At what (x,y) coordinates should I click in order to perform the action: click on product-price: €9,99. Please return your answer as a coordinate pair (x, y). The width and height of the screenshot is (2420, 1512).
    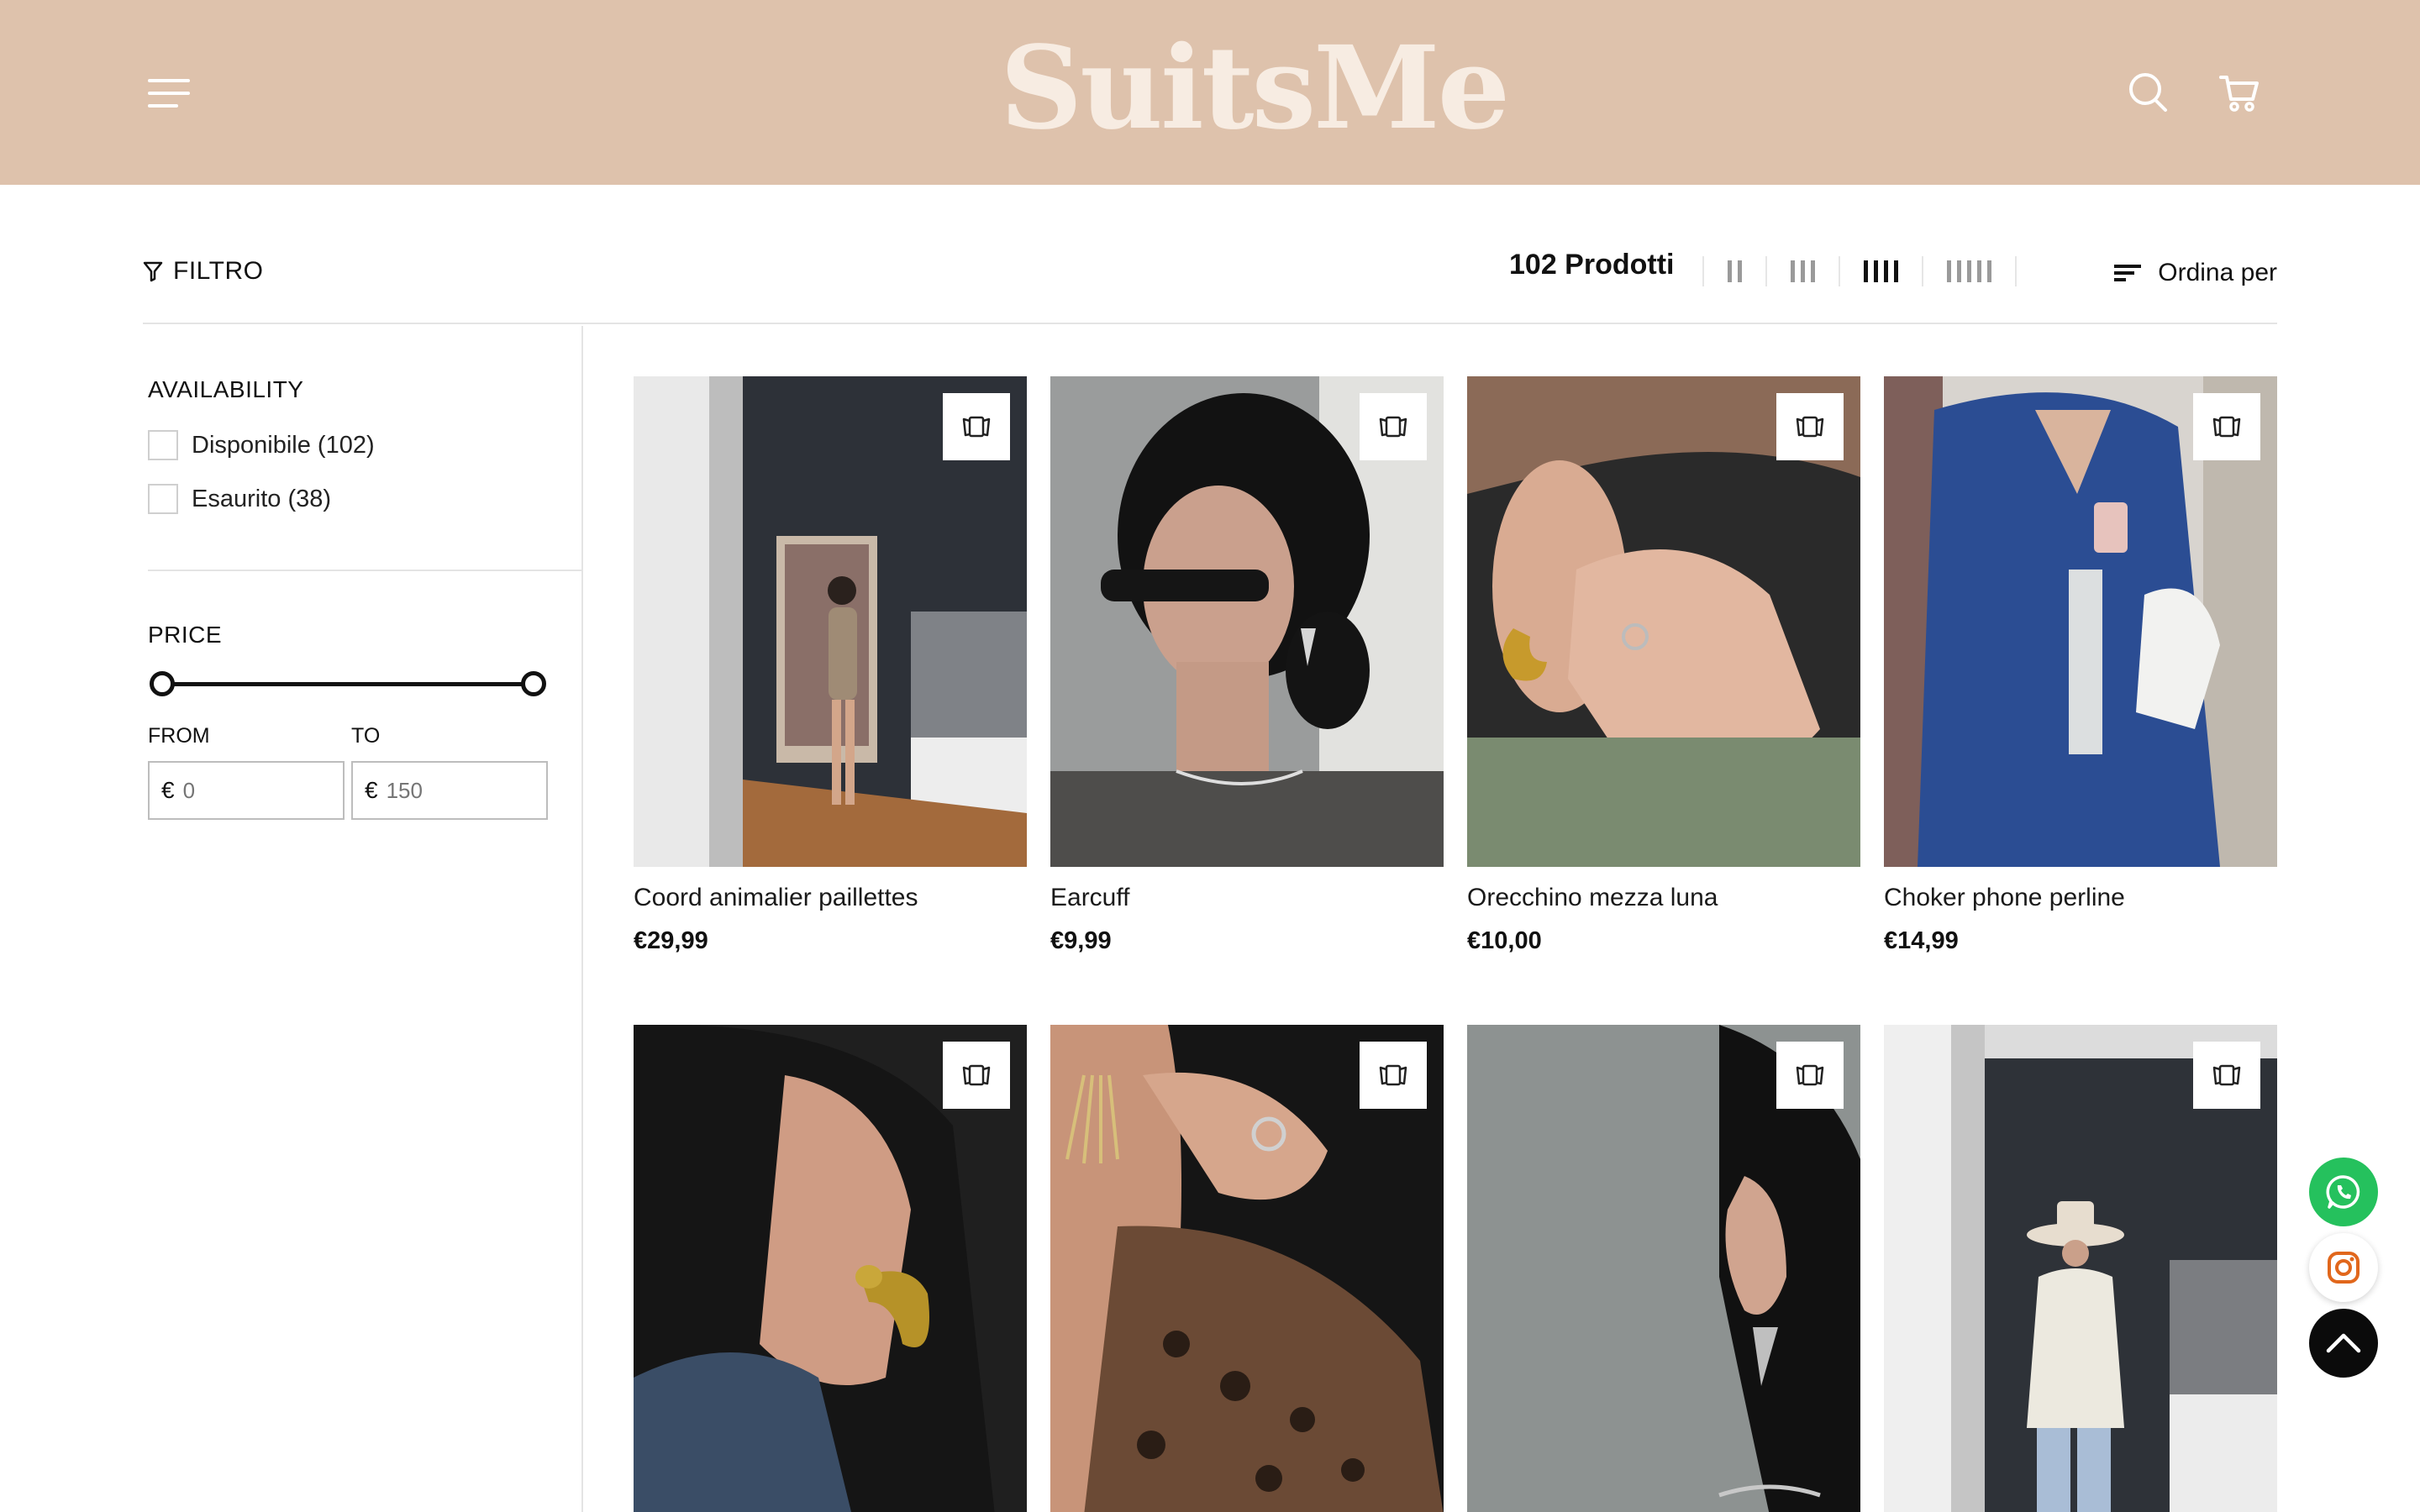
    Looking at the image, I should click on (1081, 940).